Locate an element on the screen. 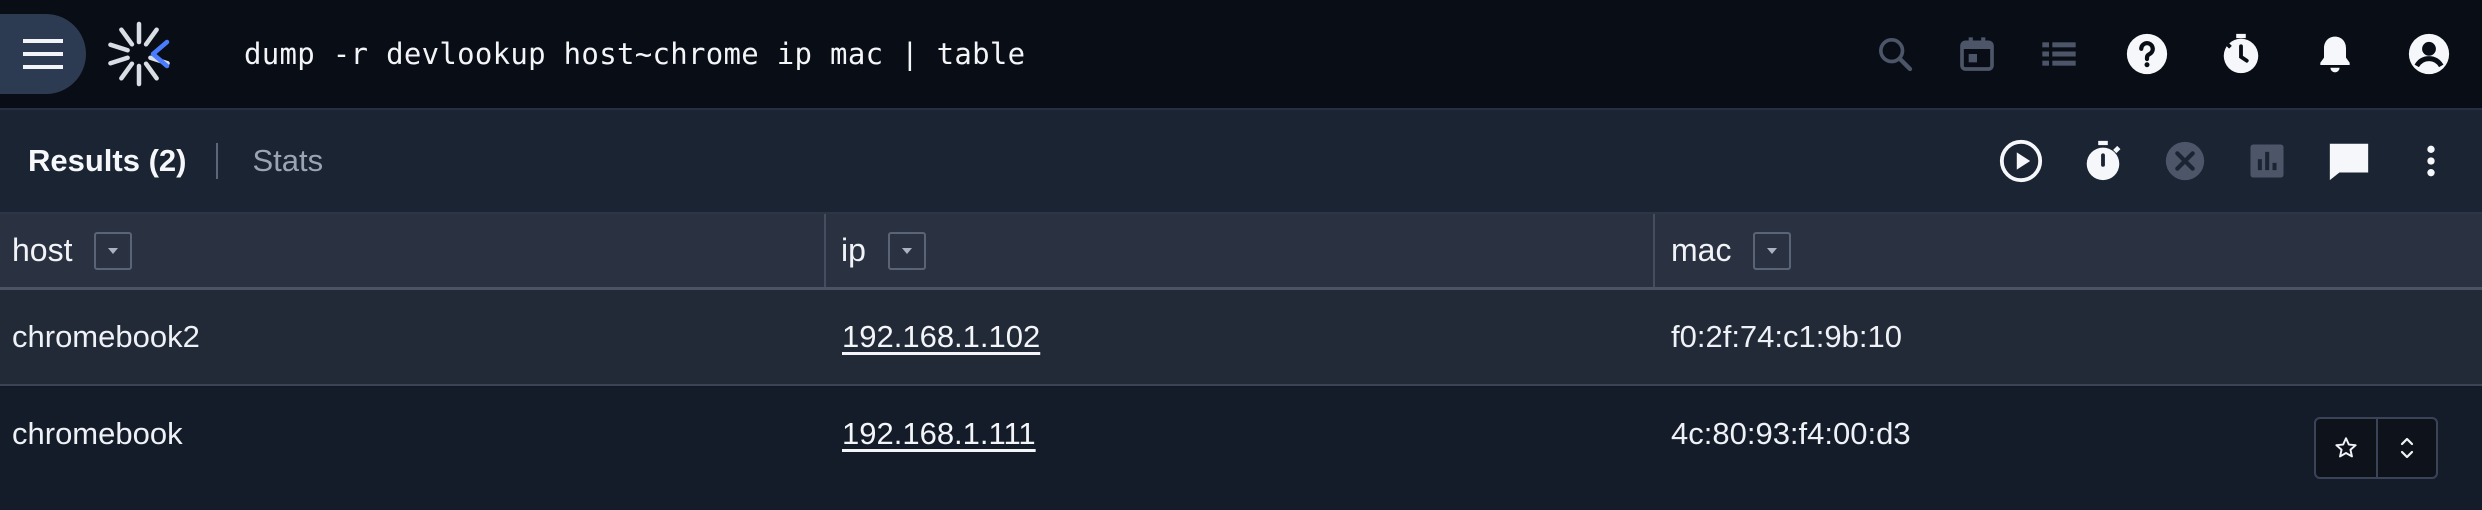 The image size is (2482, 510). table-header: host ip mac is located at coordinates (1241, 252).